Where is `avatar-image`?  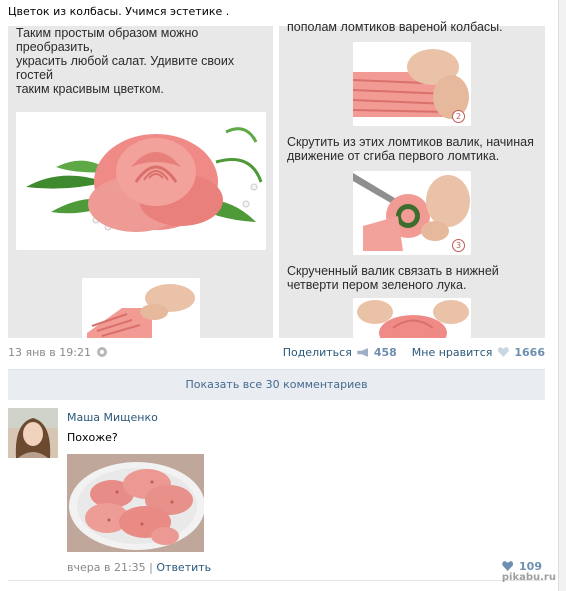 avatar-image is located at coordinates (33, 433).